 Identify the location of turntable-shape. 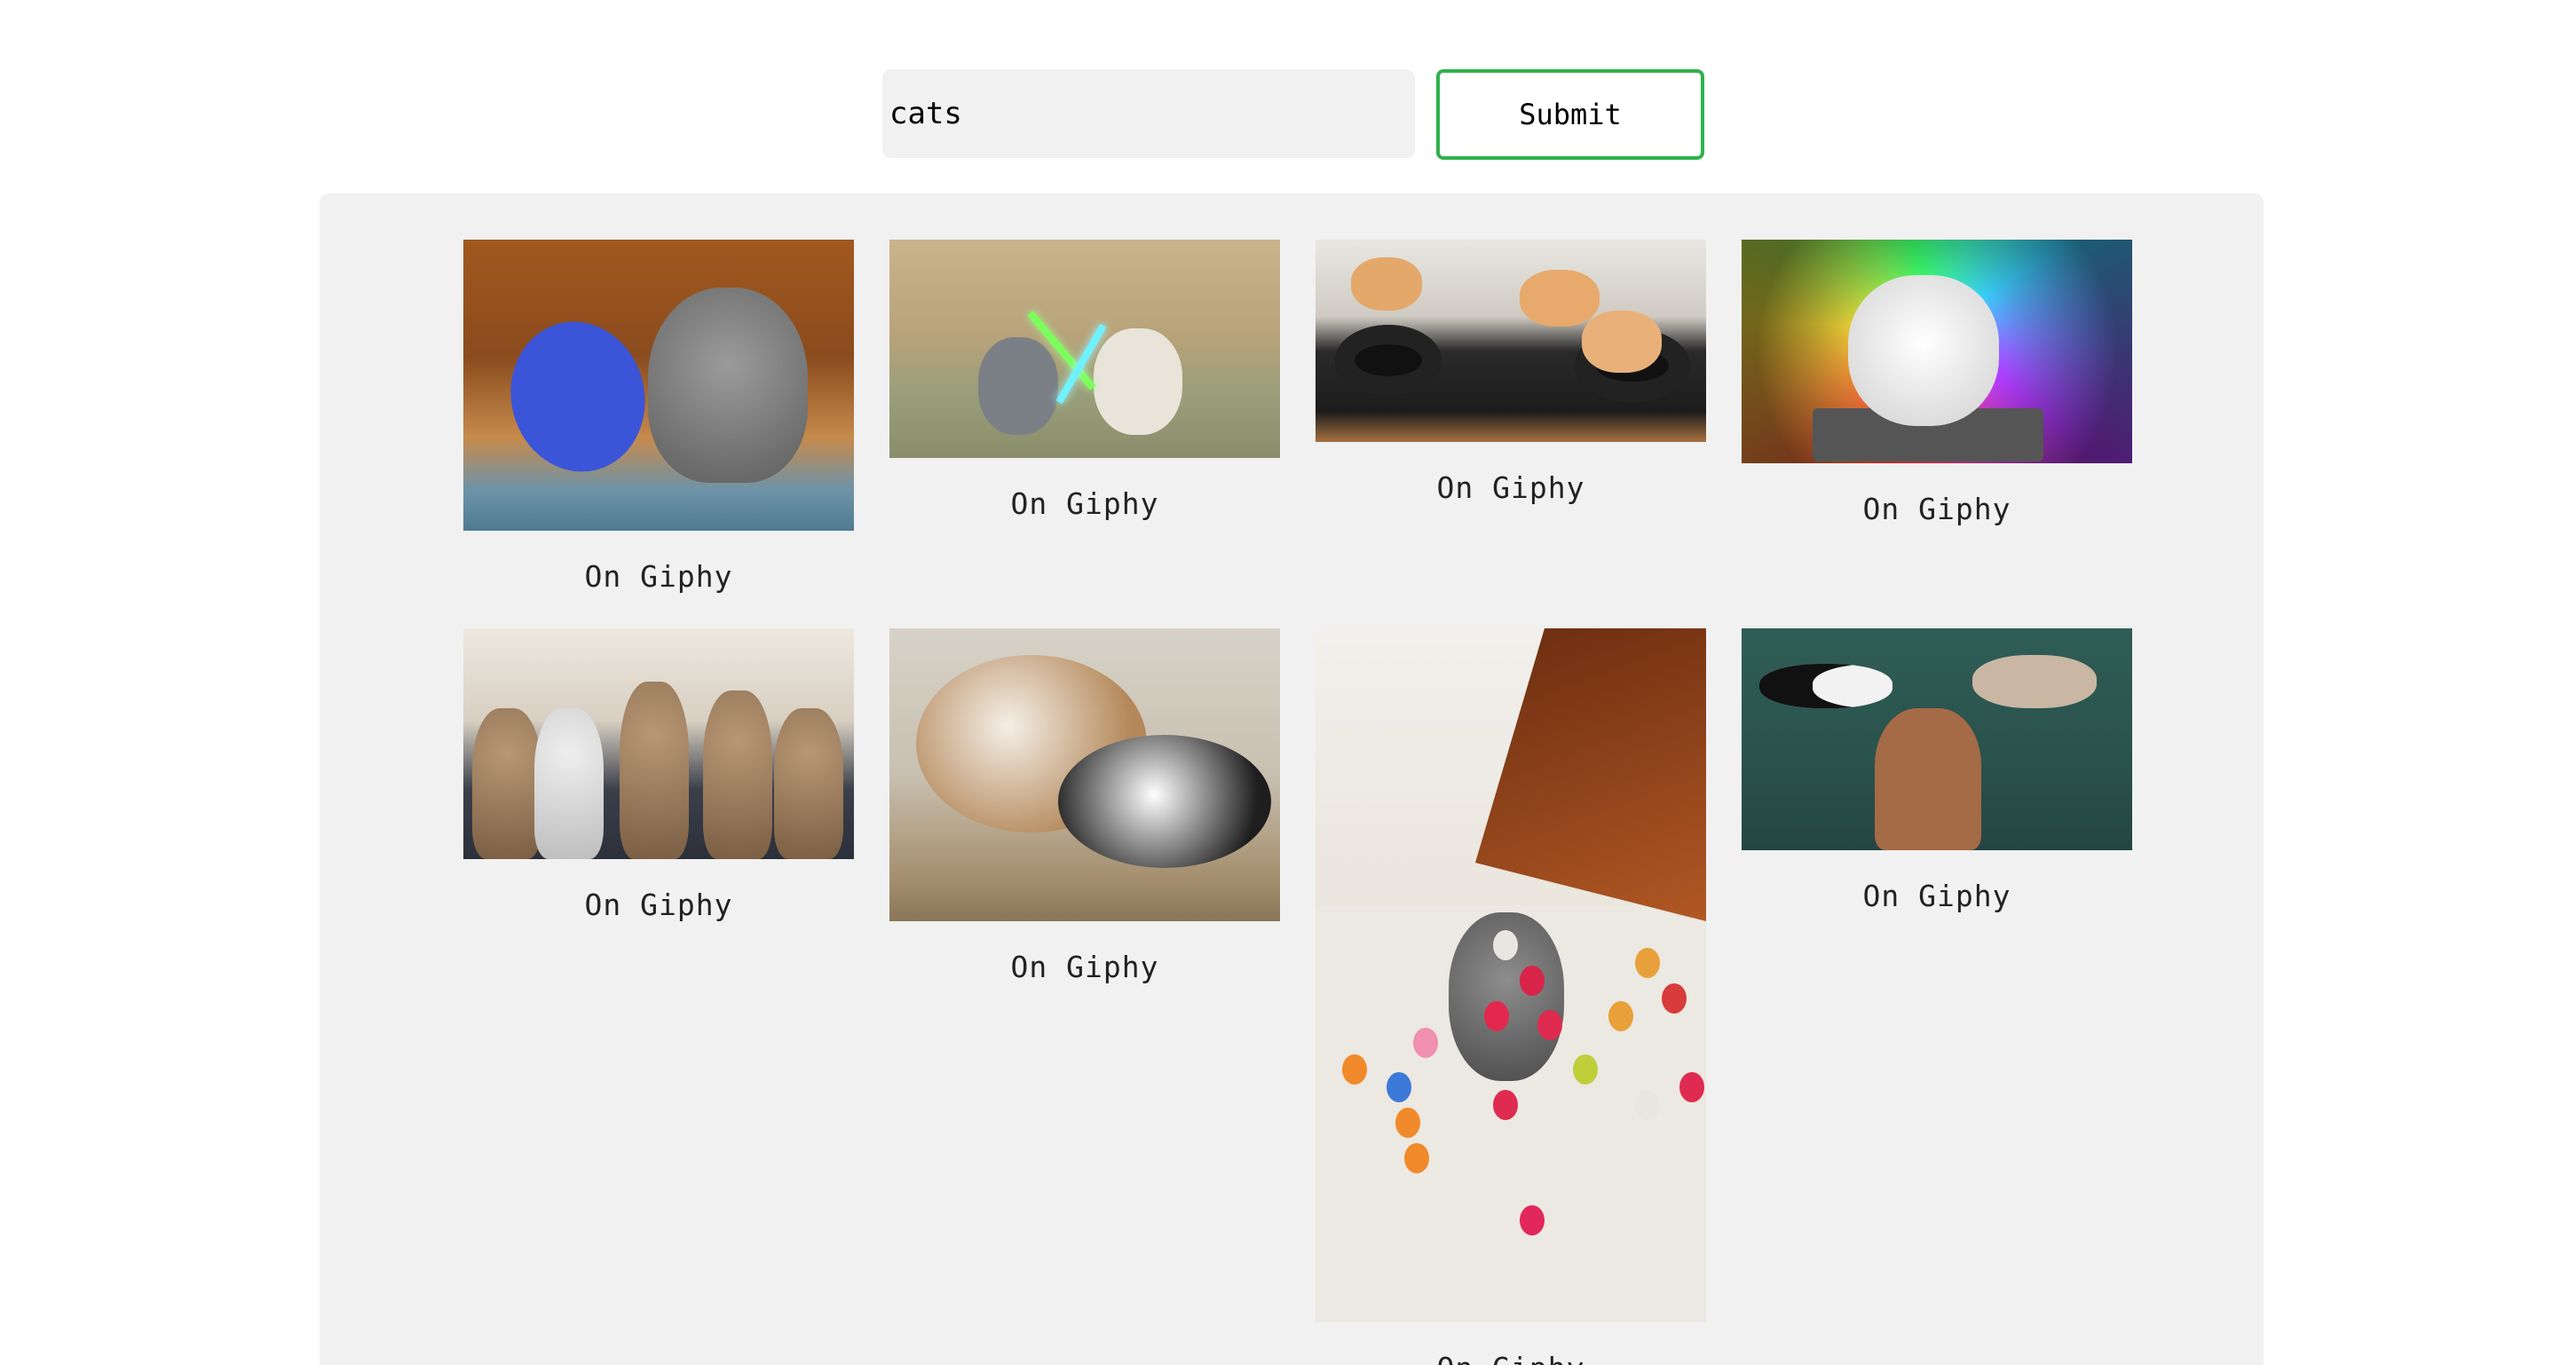
(1388, 360).